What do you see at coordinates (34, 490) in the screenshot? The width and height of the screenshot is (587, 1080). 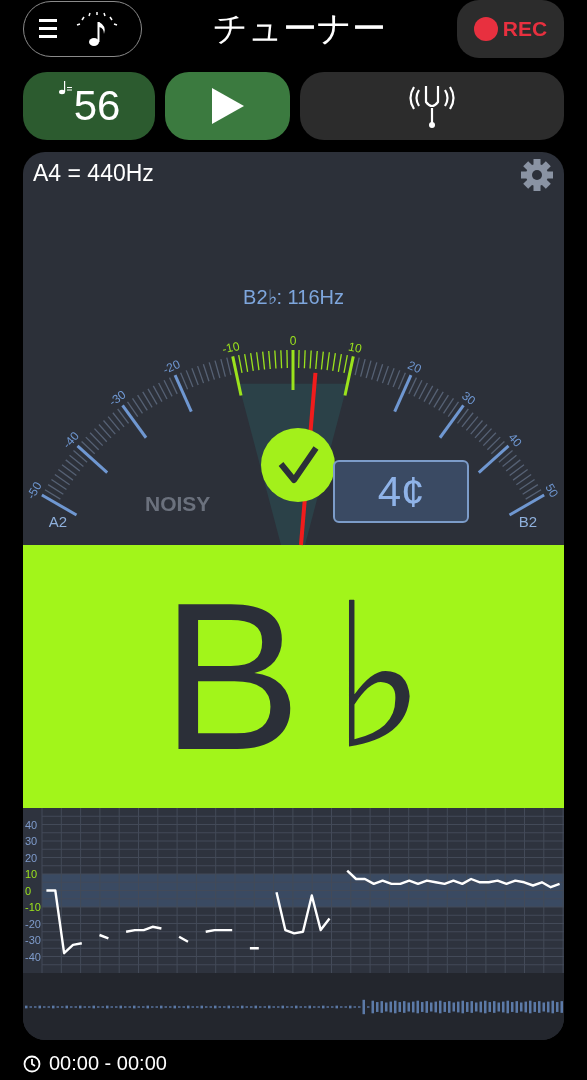 I see `scale-label: -50` at bounding box center [34, 490].